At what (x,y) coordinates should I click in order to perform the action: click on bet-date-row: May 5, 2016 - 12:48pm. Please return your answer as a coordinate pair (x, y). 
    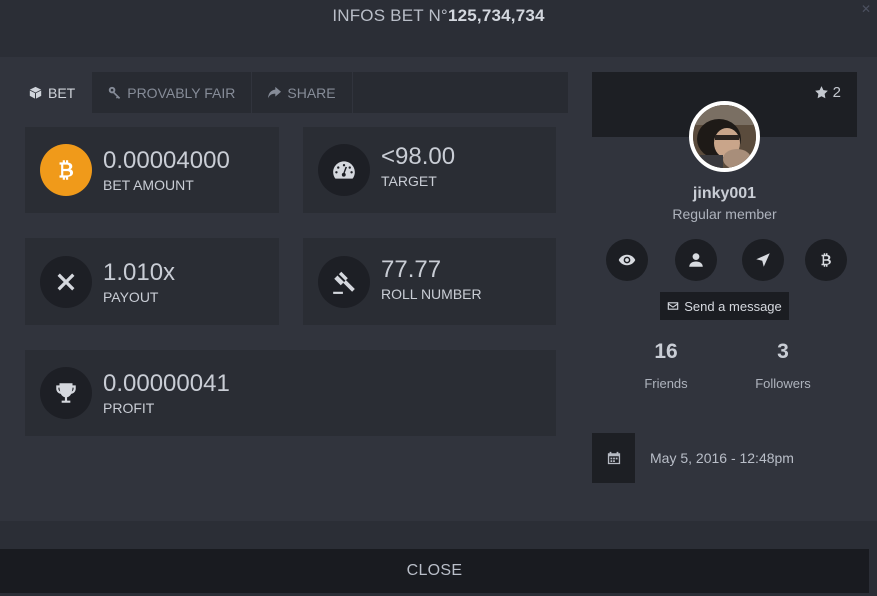
    Looking at the image, I should click on (724, 458).